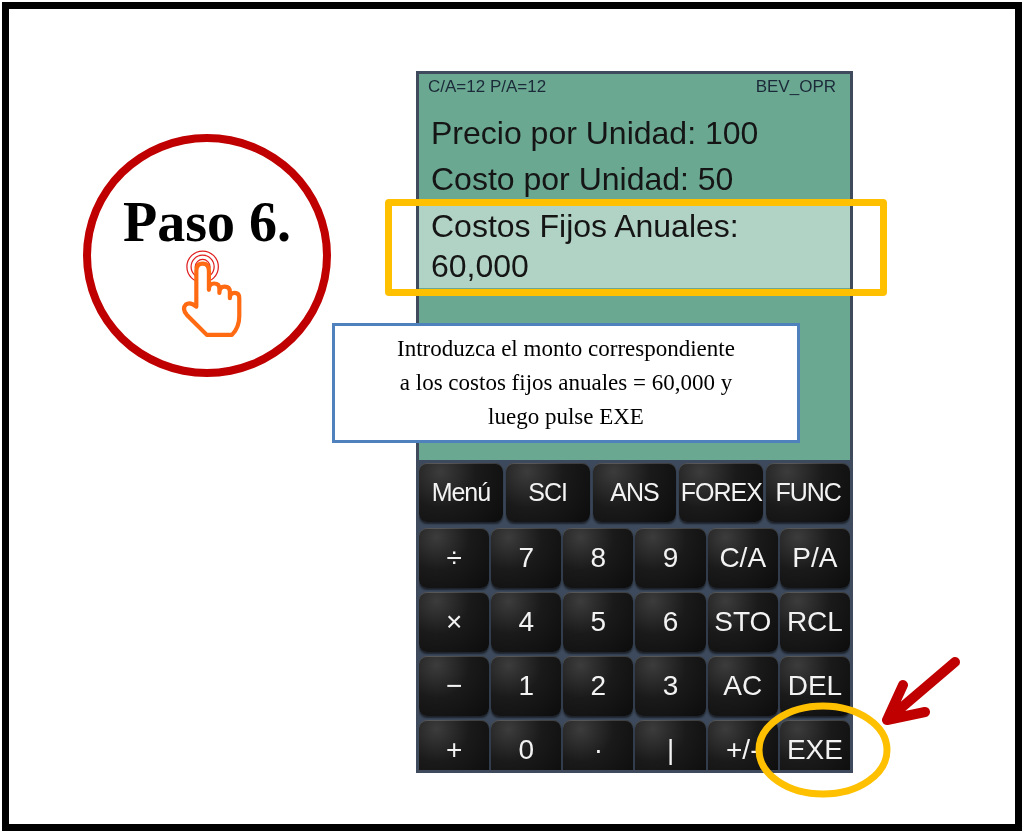 Image resolution: width=1024 pixels, height=833 pixels. What do you see at coordinates (207, 222) in the screenshot?
I see `step-label: Paso 6.` at bounding box center [207, 222].